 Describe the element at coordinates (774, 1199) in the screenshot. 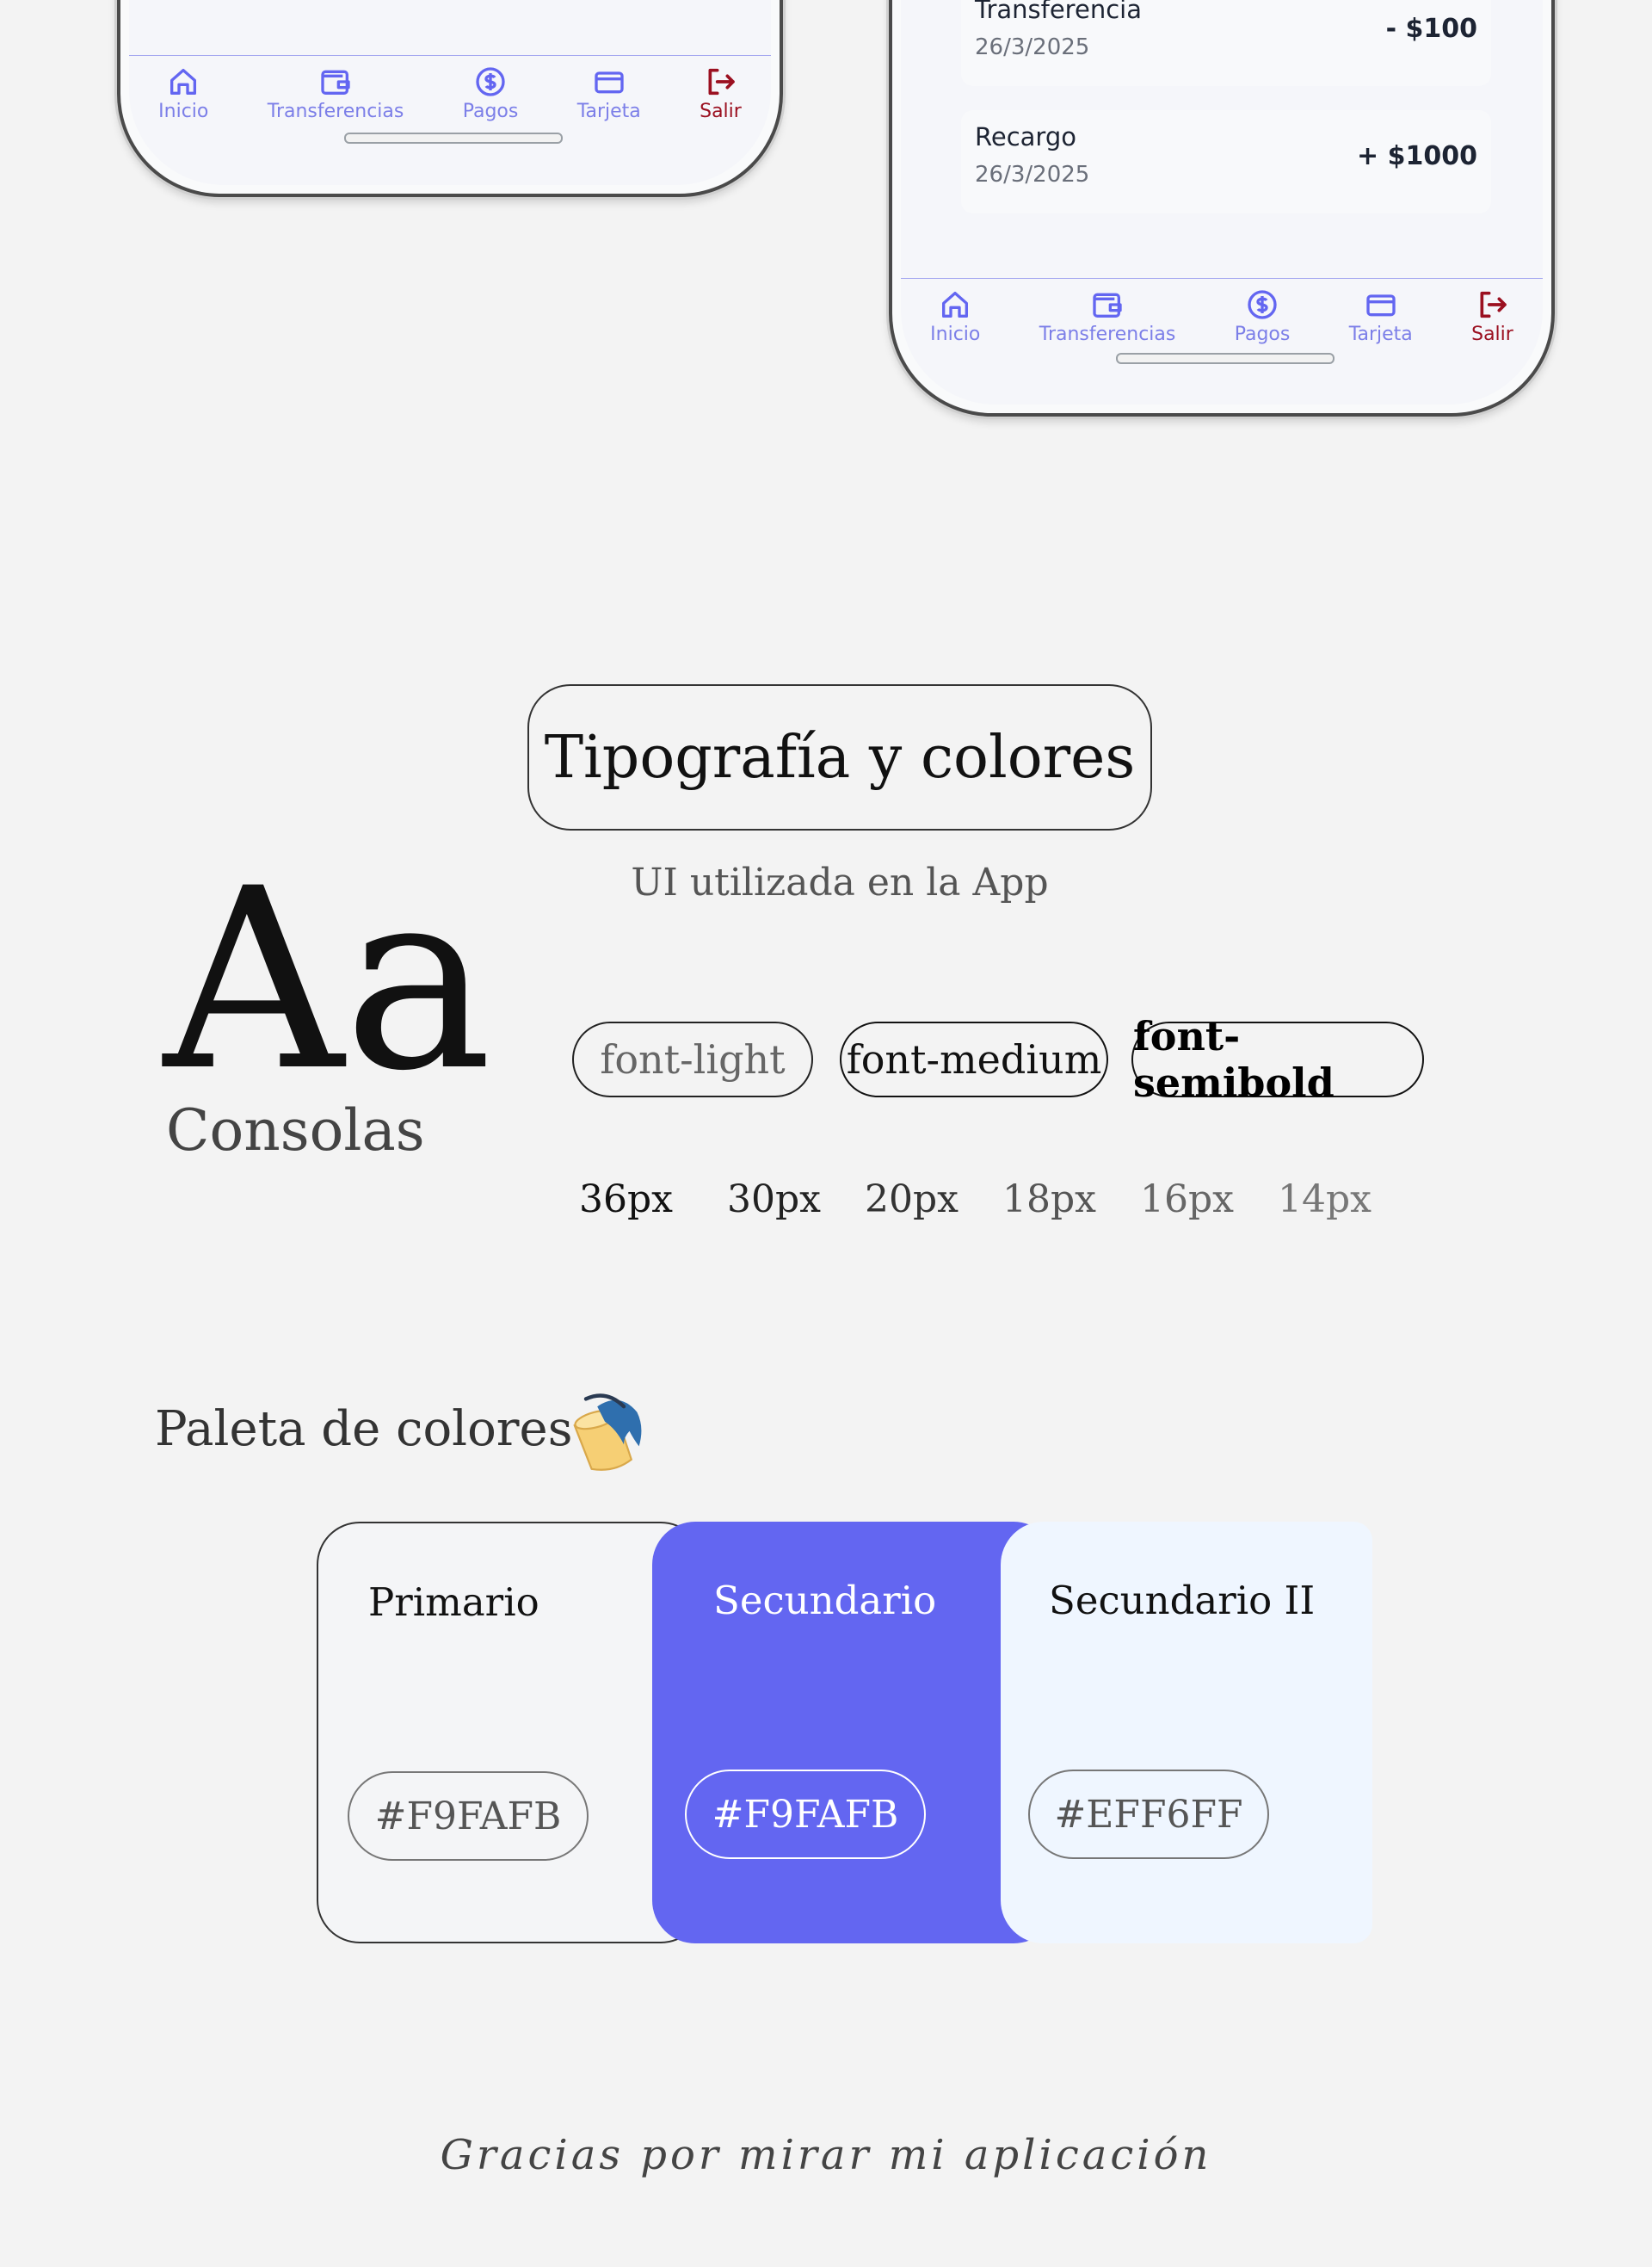

I see `size-label: 30px` at that location.